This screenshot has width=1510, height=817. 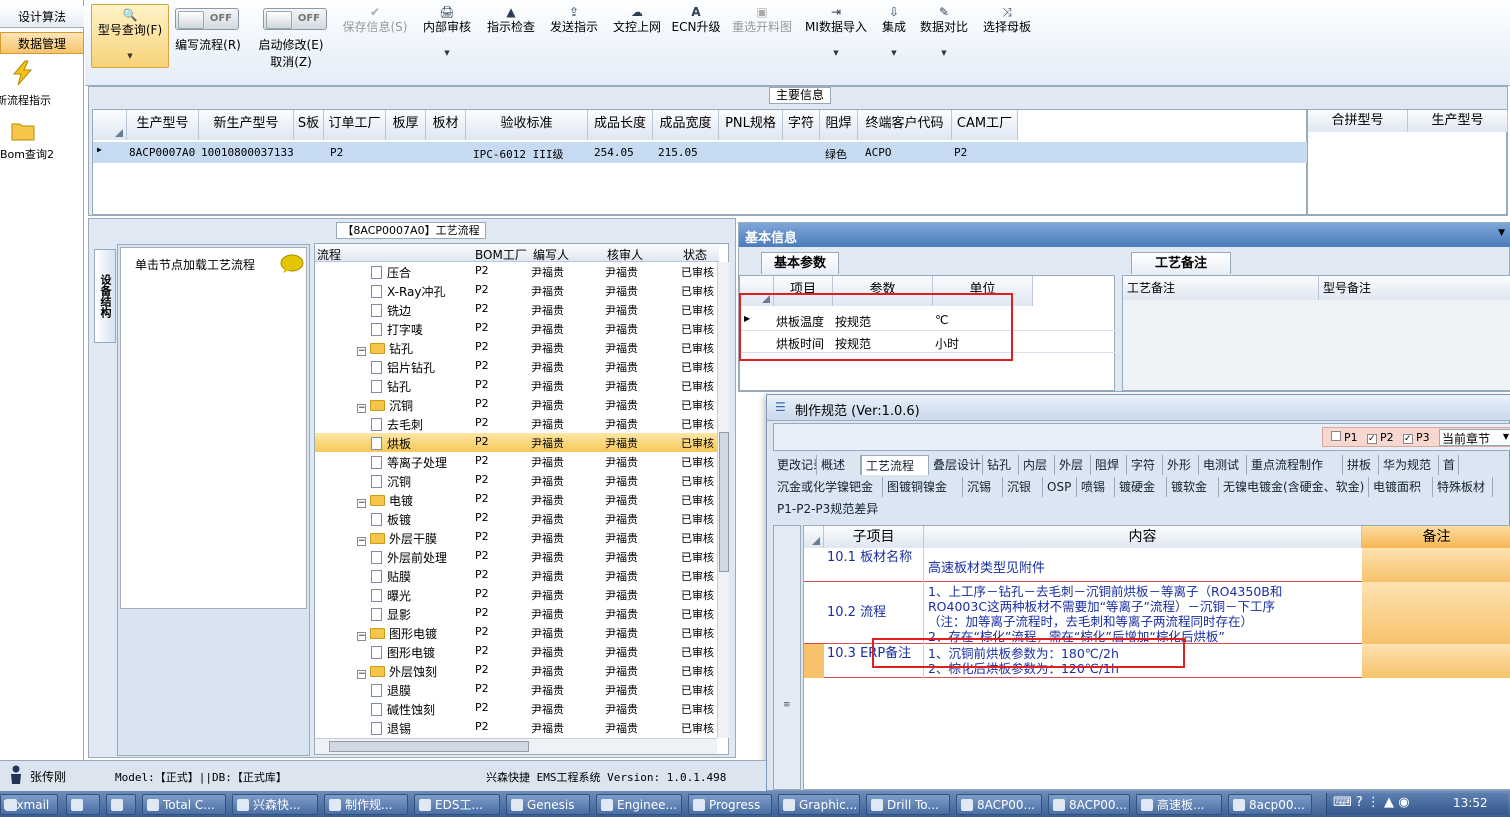 What do you see at coordinates (375, 19) in the screenshot?
I see `save-info-button: ✔ 保存信息(S)` at bounding box center [375, 19].